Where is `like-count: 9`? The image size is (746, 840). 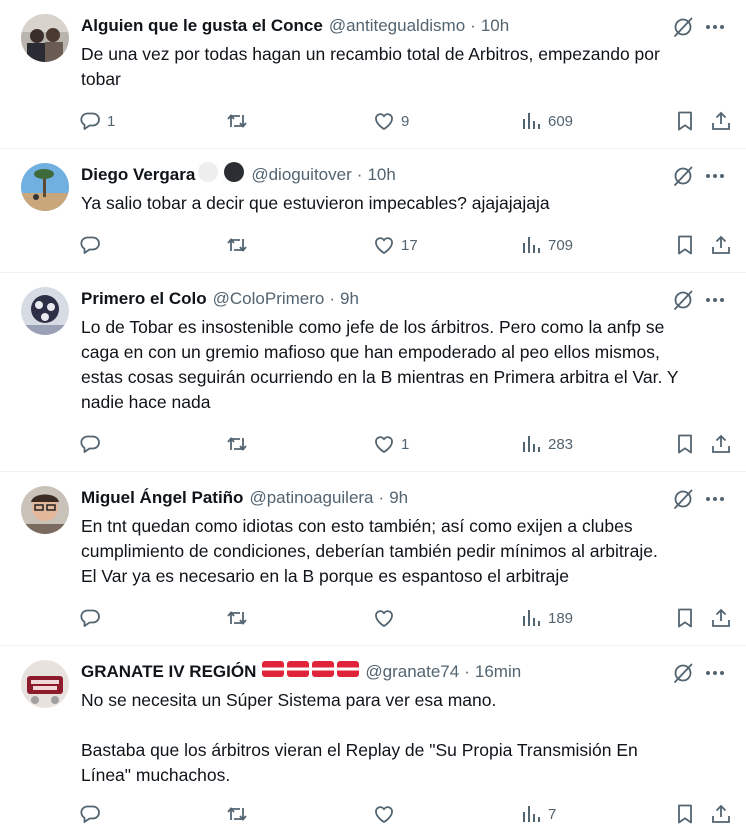
like-count: 9 is located at coordinates (405, 121).